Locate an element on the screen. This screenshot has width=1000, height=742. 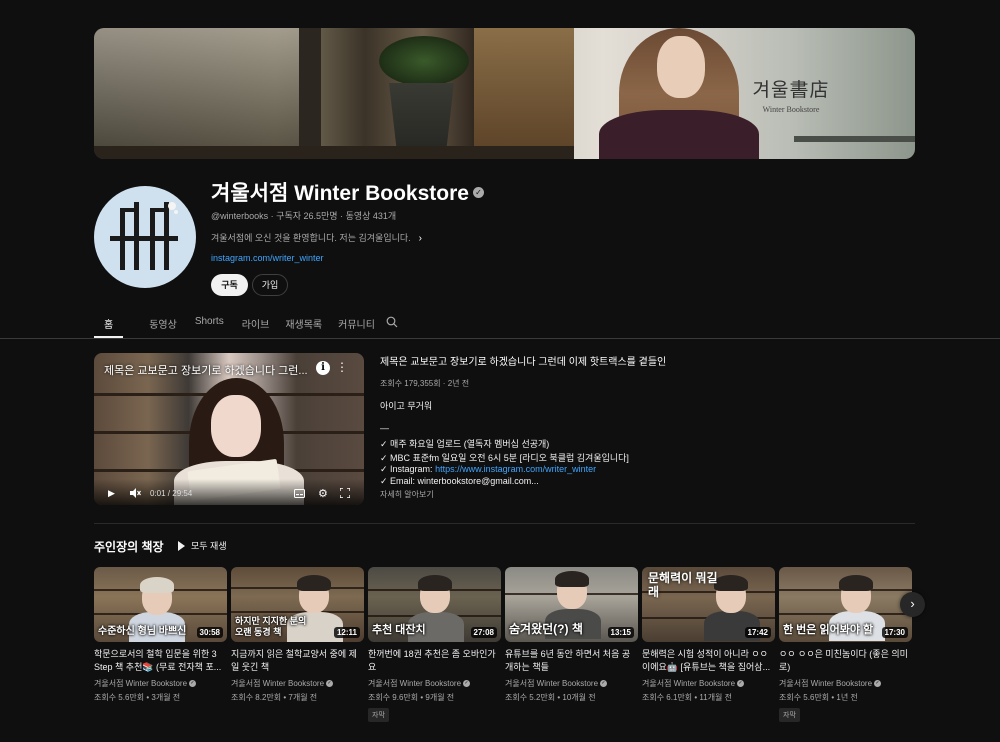
settings-gear-icon: ⚙ is located at coordinates (323, 493).